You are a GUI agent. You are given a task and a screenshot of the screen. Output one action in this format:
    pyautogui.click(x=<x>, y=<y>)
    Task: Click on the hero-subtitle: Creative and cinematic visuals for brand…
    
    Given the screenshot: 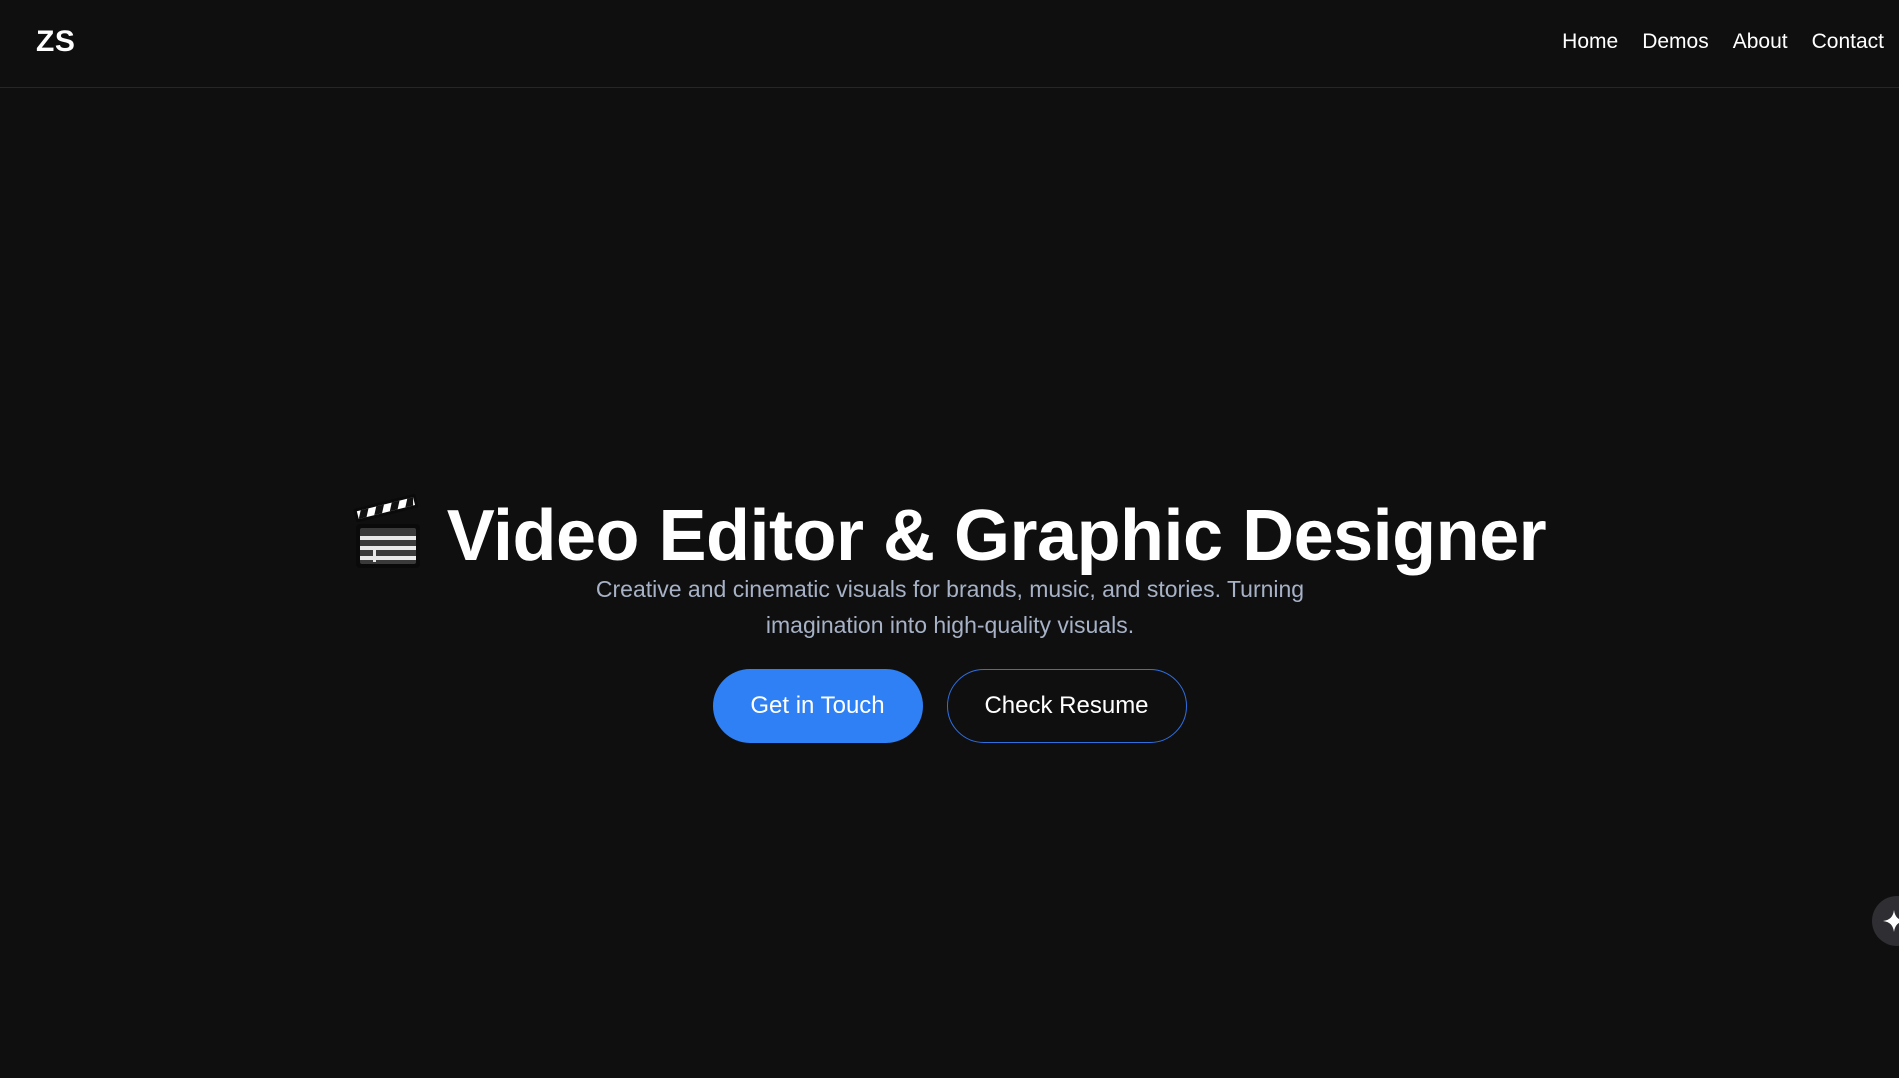 What is the action you would take?
    pyautogui.click(x=950, y=607)
    